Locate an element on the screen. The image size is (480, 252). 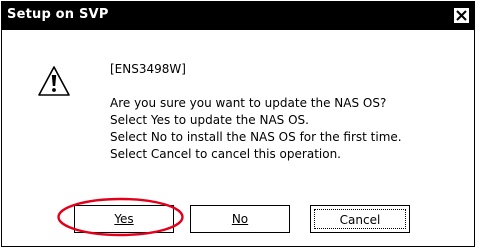
no-button-label: No is located at coordinates (240, 219).